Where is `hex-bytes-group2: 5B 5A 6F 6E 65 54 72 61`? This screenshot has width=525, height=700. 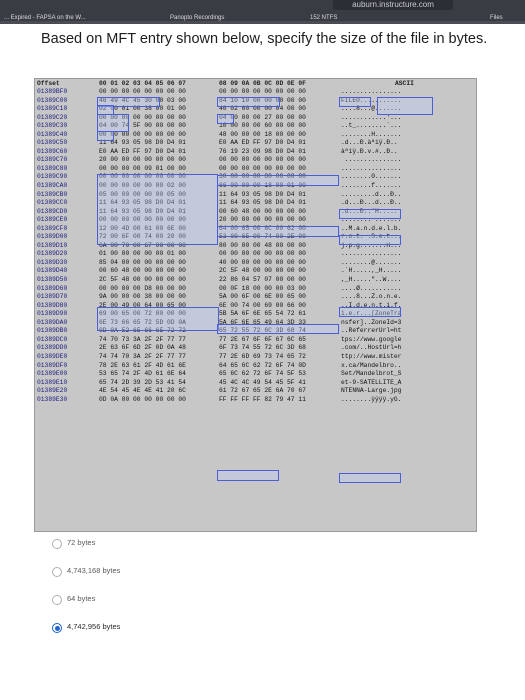
hex-bytes-group2: 5B 5A 6F 6E 65 54 72 61 is located at coordinates (262, 314).